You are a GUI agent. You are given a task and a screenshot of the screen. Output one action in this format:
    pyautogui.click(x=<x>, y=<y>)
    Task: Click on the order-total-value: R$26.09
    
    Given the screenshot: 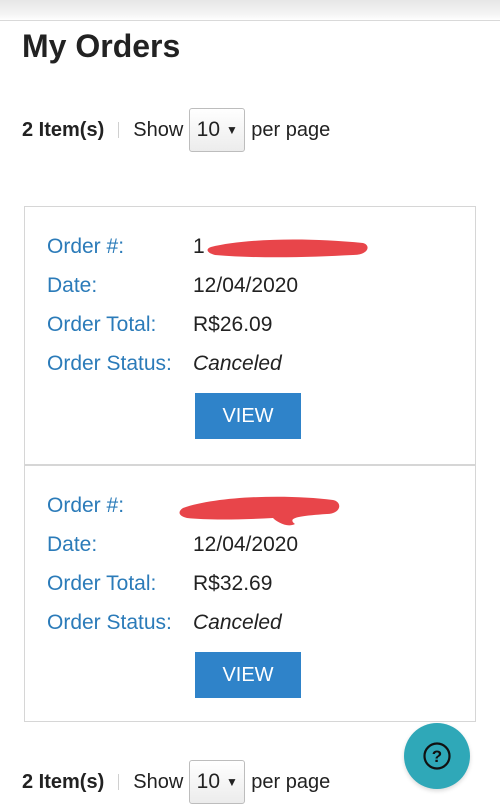 What is the action you would take?
    pyautogui.click(x=233, y=324)
    